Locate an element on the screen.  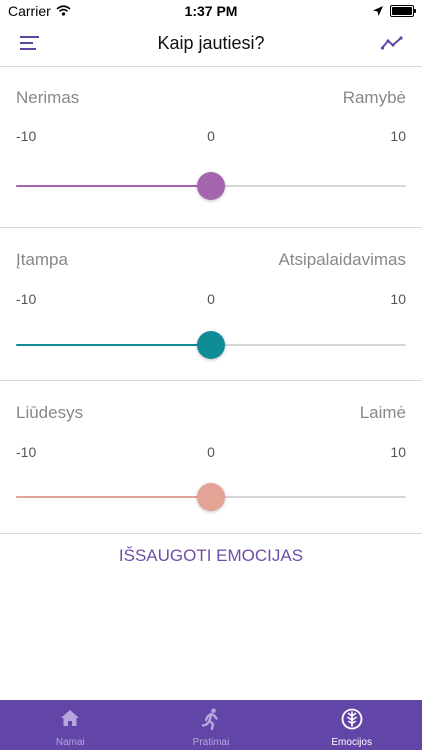
battery-icon is located at coordinates (403, 11).